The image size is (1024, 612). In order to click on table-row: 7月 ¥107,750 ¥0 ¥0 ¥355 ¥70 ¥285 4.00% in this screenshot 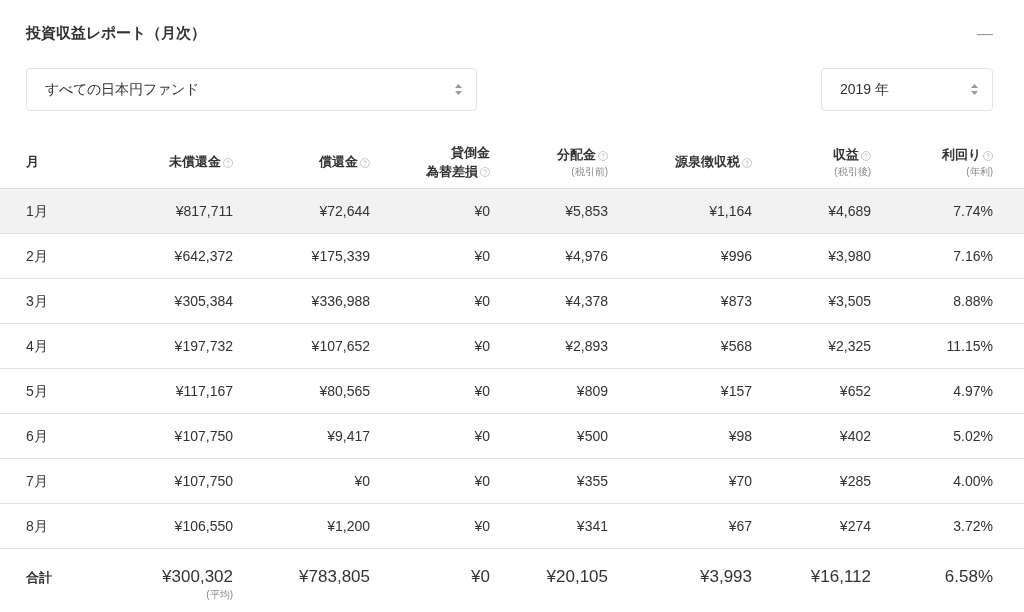, I will do `click(512, 481)`.